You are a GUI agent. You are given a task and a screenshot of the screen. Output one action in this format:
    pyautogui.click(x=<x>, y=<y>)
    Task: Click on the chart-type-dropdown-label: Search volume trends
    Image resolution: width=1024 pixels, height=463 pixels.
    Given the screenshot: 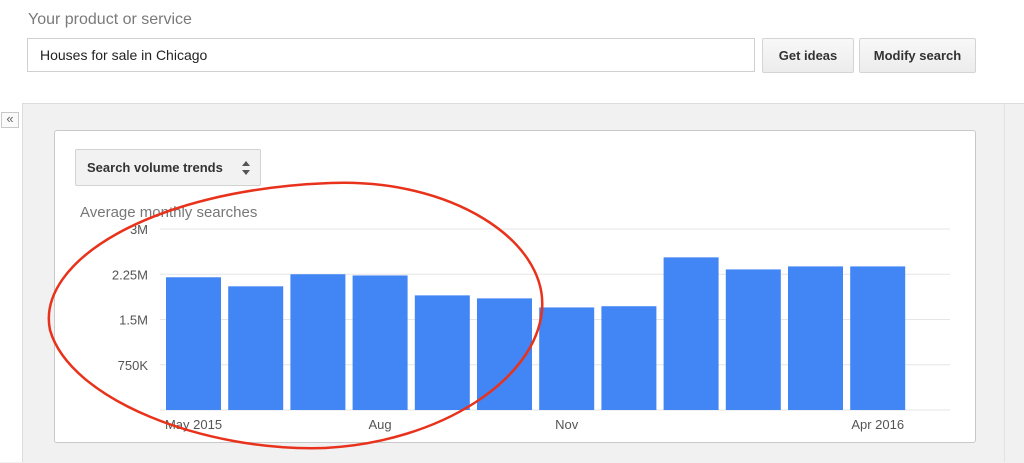 What is the action you would take?
    pyautogui.click(x=155, y=167)
    